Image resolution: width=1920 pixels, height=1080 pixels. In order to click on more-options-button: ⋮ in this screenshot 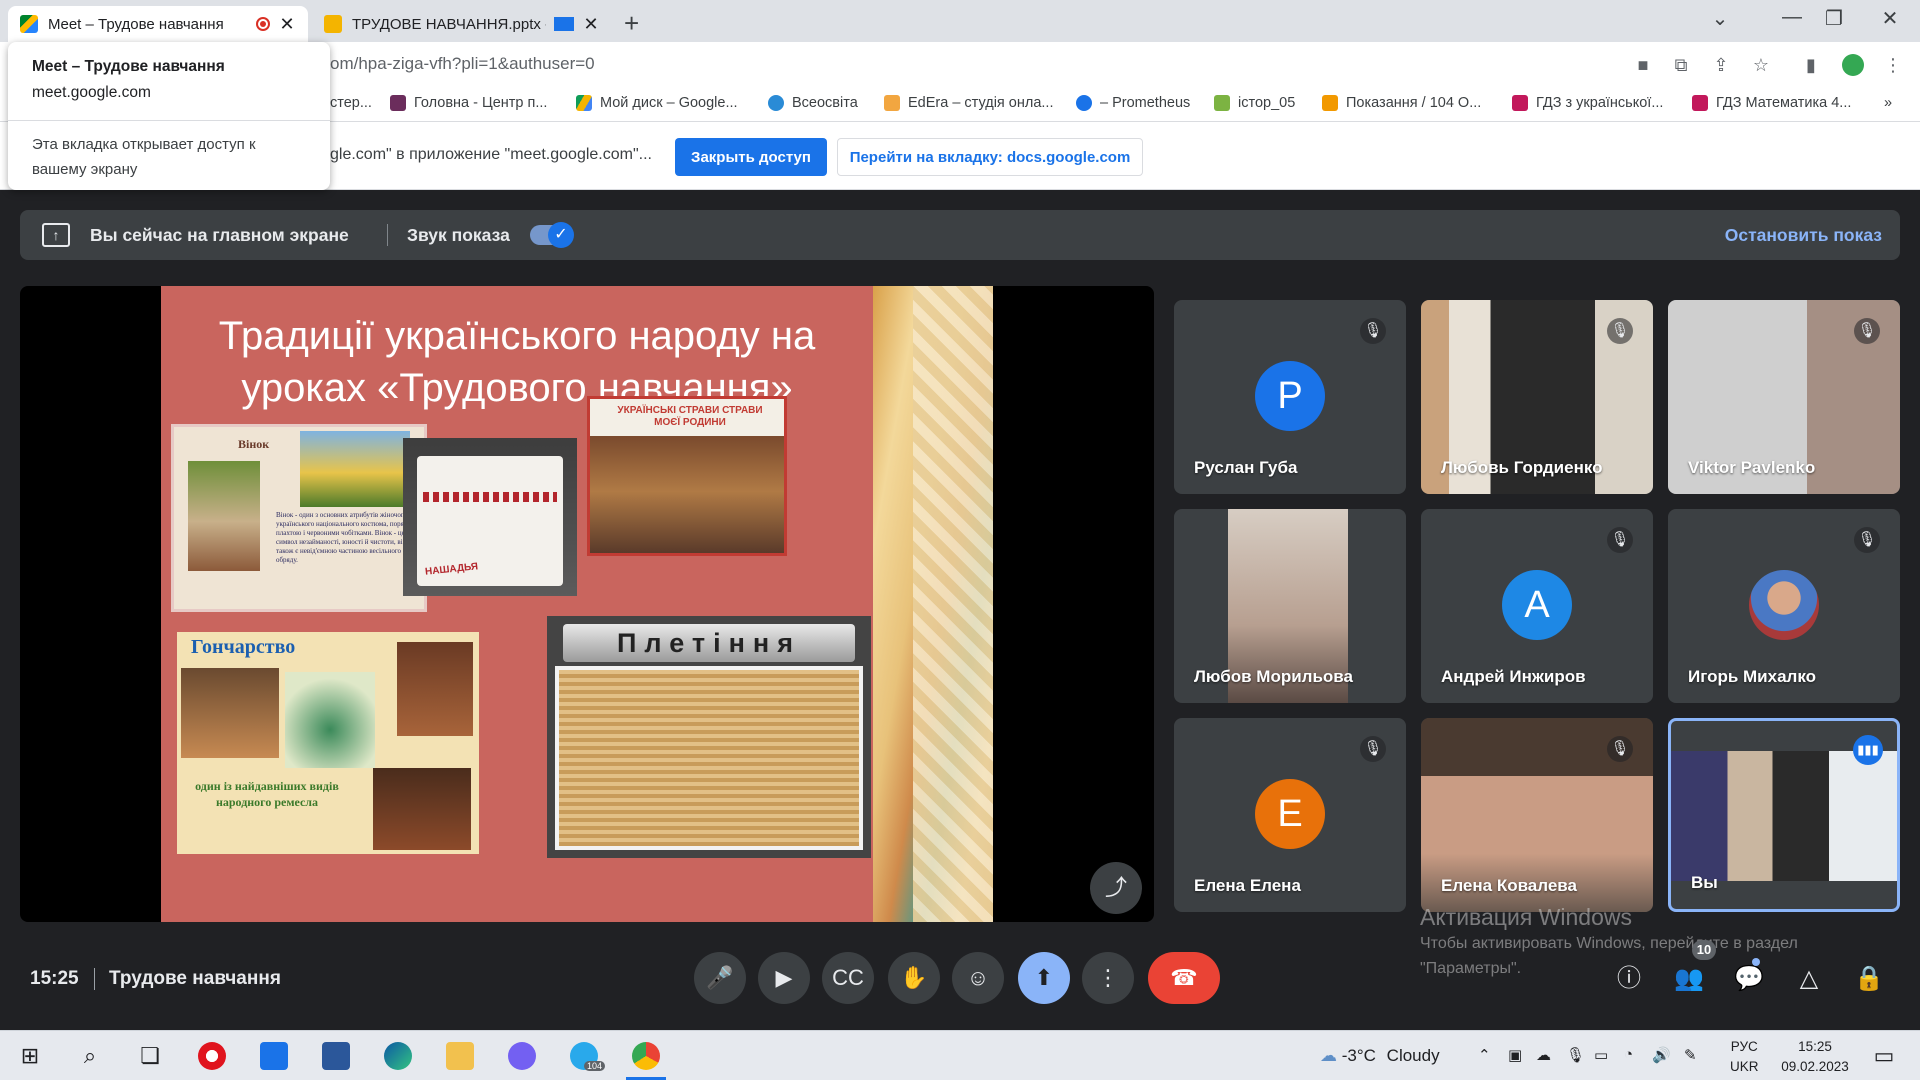, I will do `click(1108, 978)`.